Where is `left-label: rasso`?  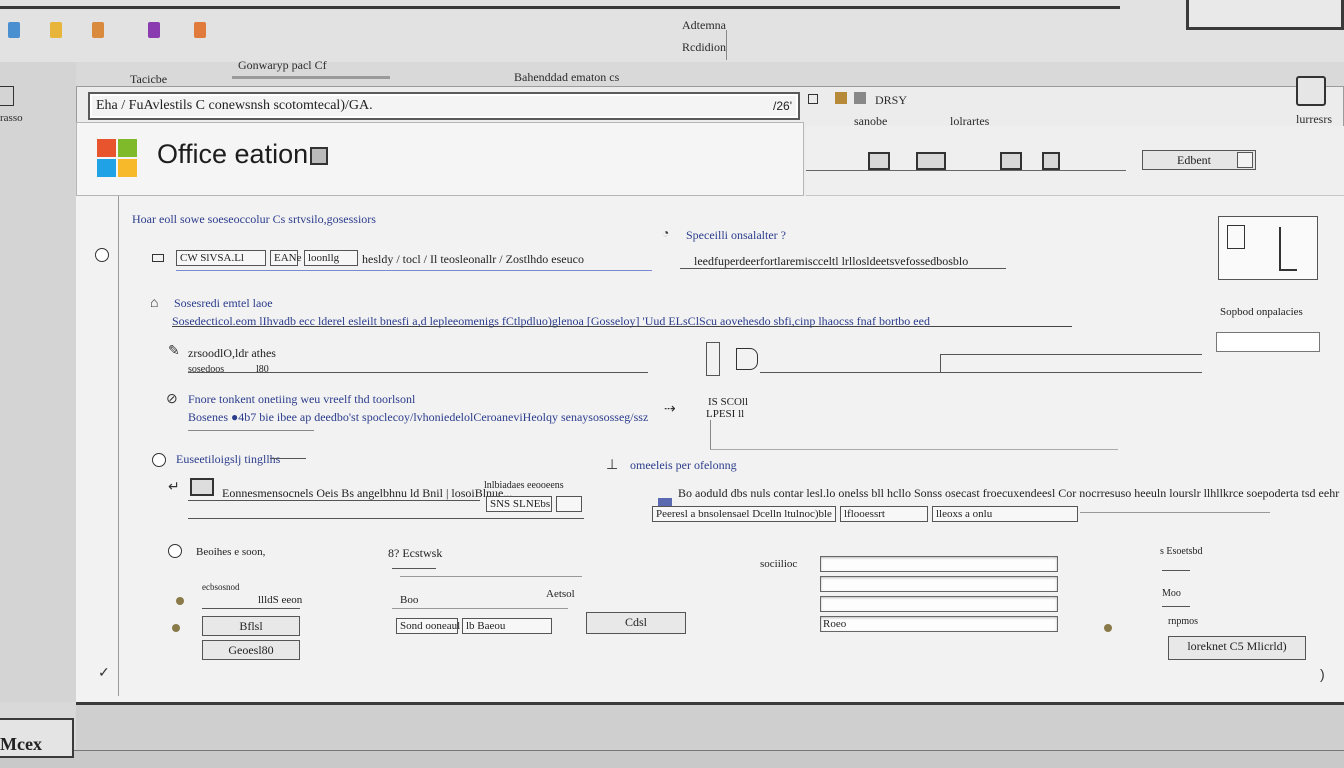 left-label: rasso is located at coordinates (11, 118).